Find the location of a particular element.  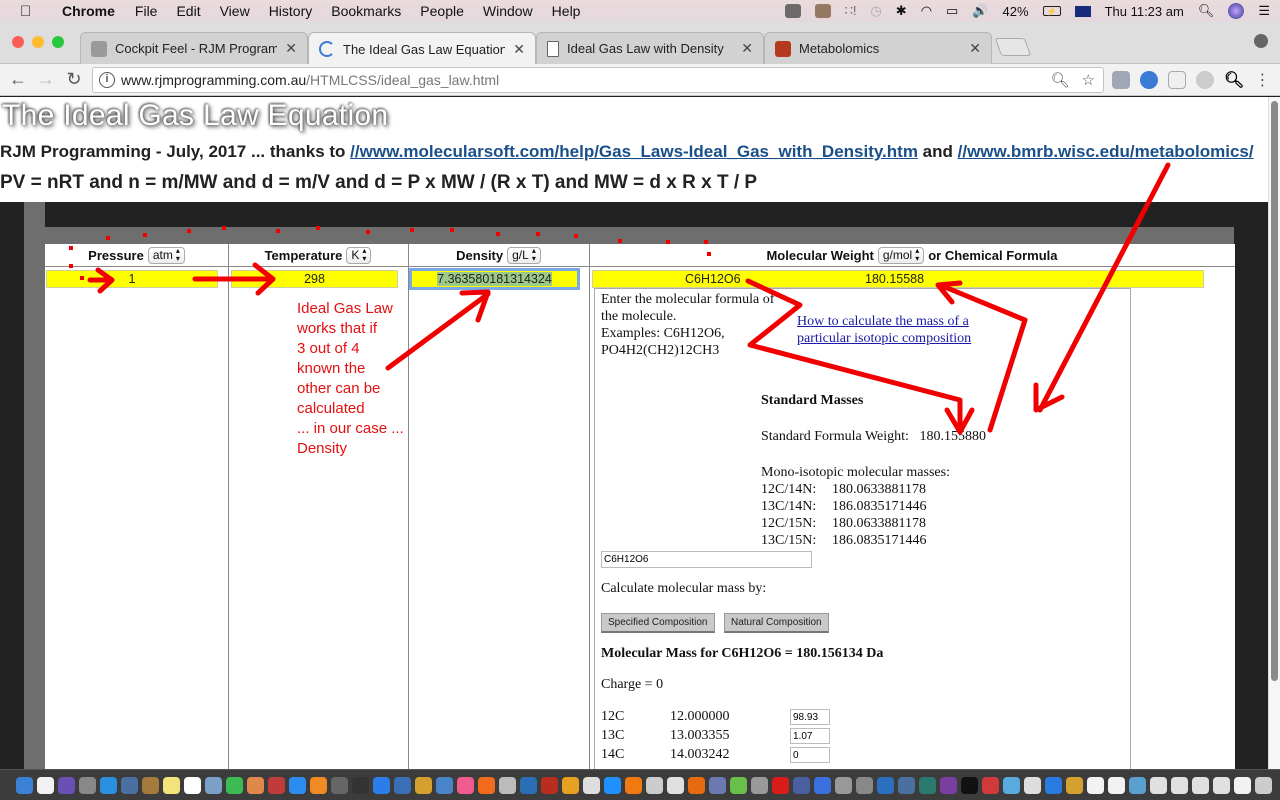

window-close-button is located at coordinates (18, 42).